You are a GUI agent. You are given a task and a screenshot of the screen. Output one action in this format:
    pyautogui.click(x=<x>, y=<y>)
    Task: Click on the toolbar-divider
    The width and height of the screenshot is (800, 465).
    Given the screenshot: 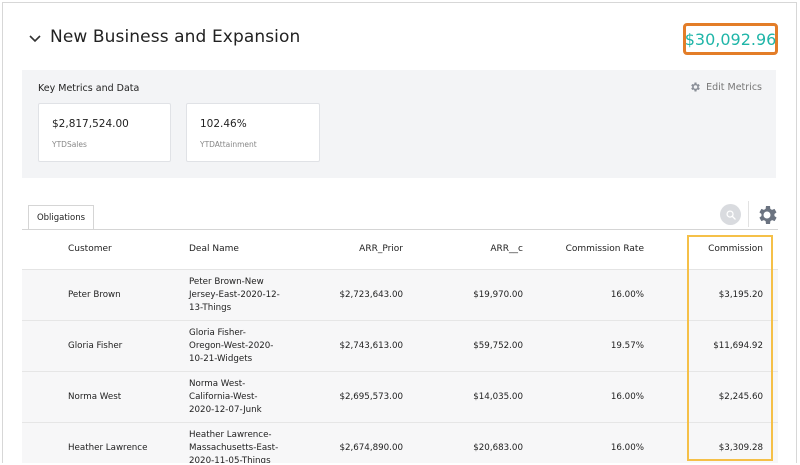 What is the action you would take?
    pyautogui.click(x=748, y=214)
    